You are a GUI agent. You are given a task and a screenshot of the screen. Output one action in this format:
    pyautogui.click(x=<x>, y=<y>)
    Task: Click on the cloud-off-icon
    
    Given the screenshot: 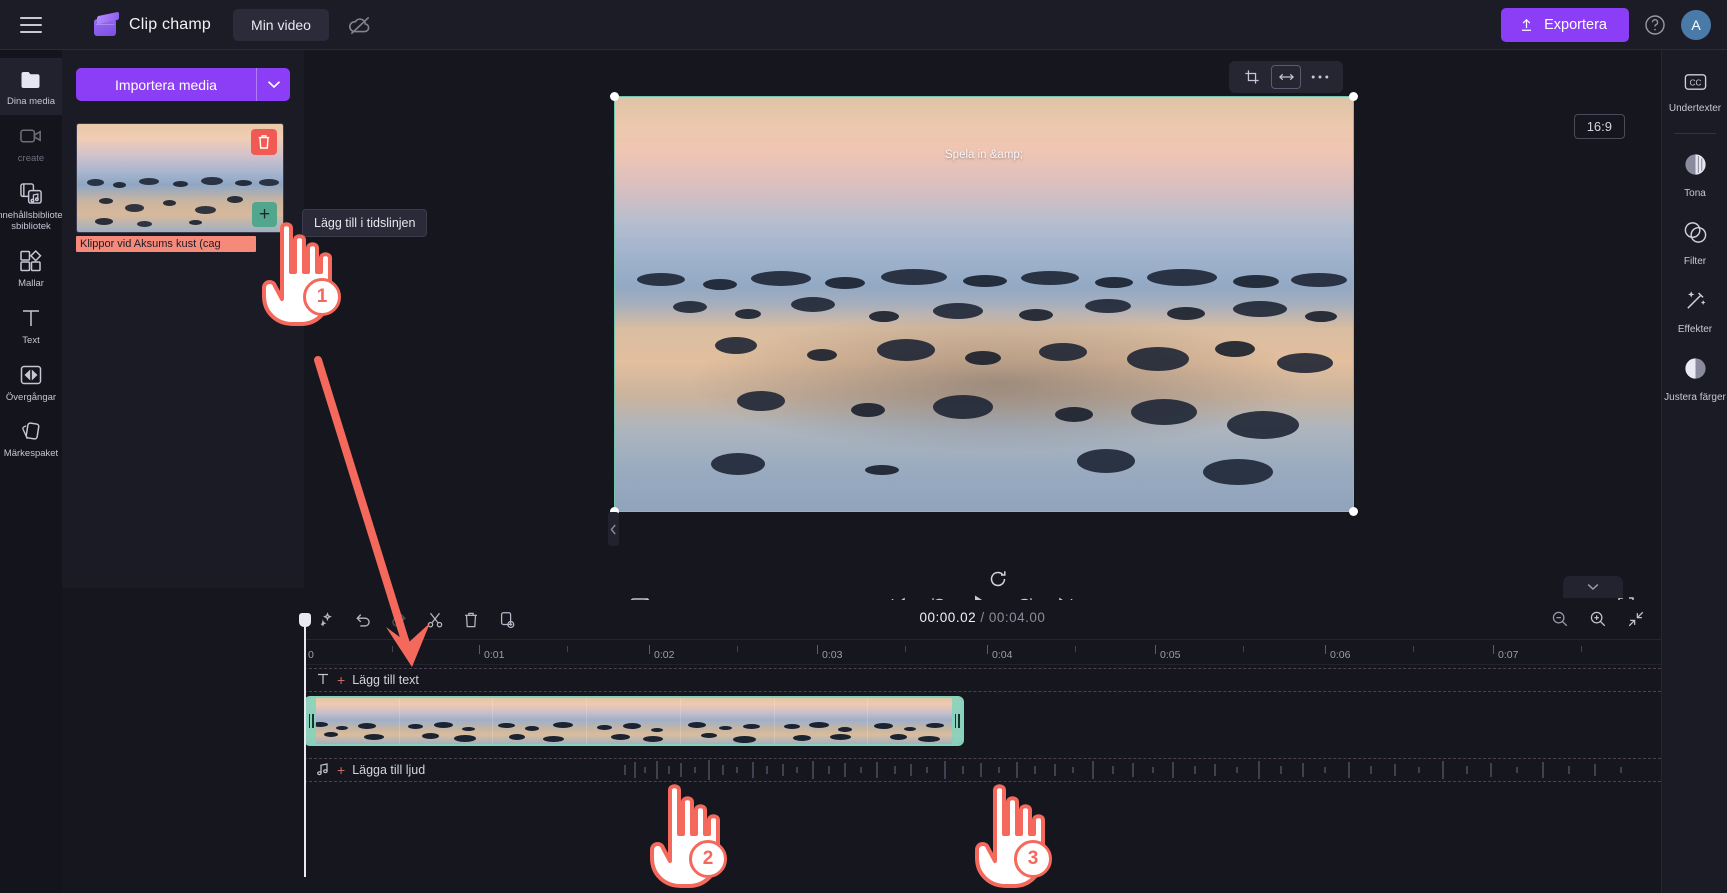 What is the action you would take?
    pyautogui.click(x=360, y=25)
    